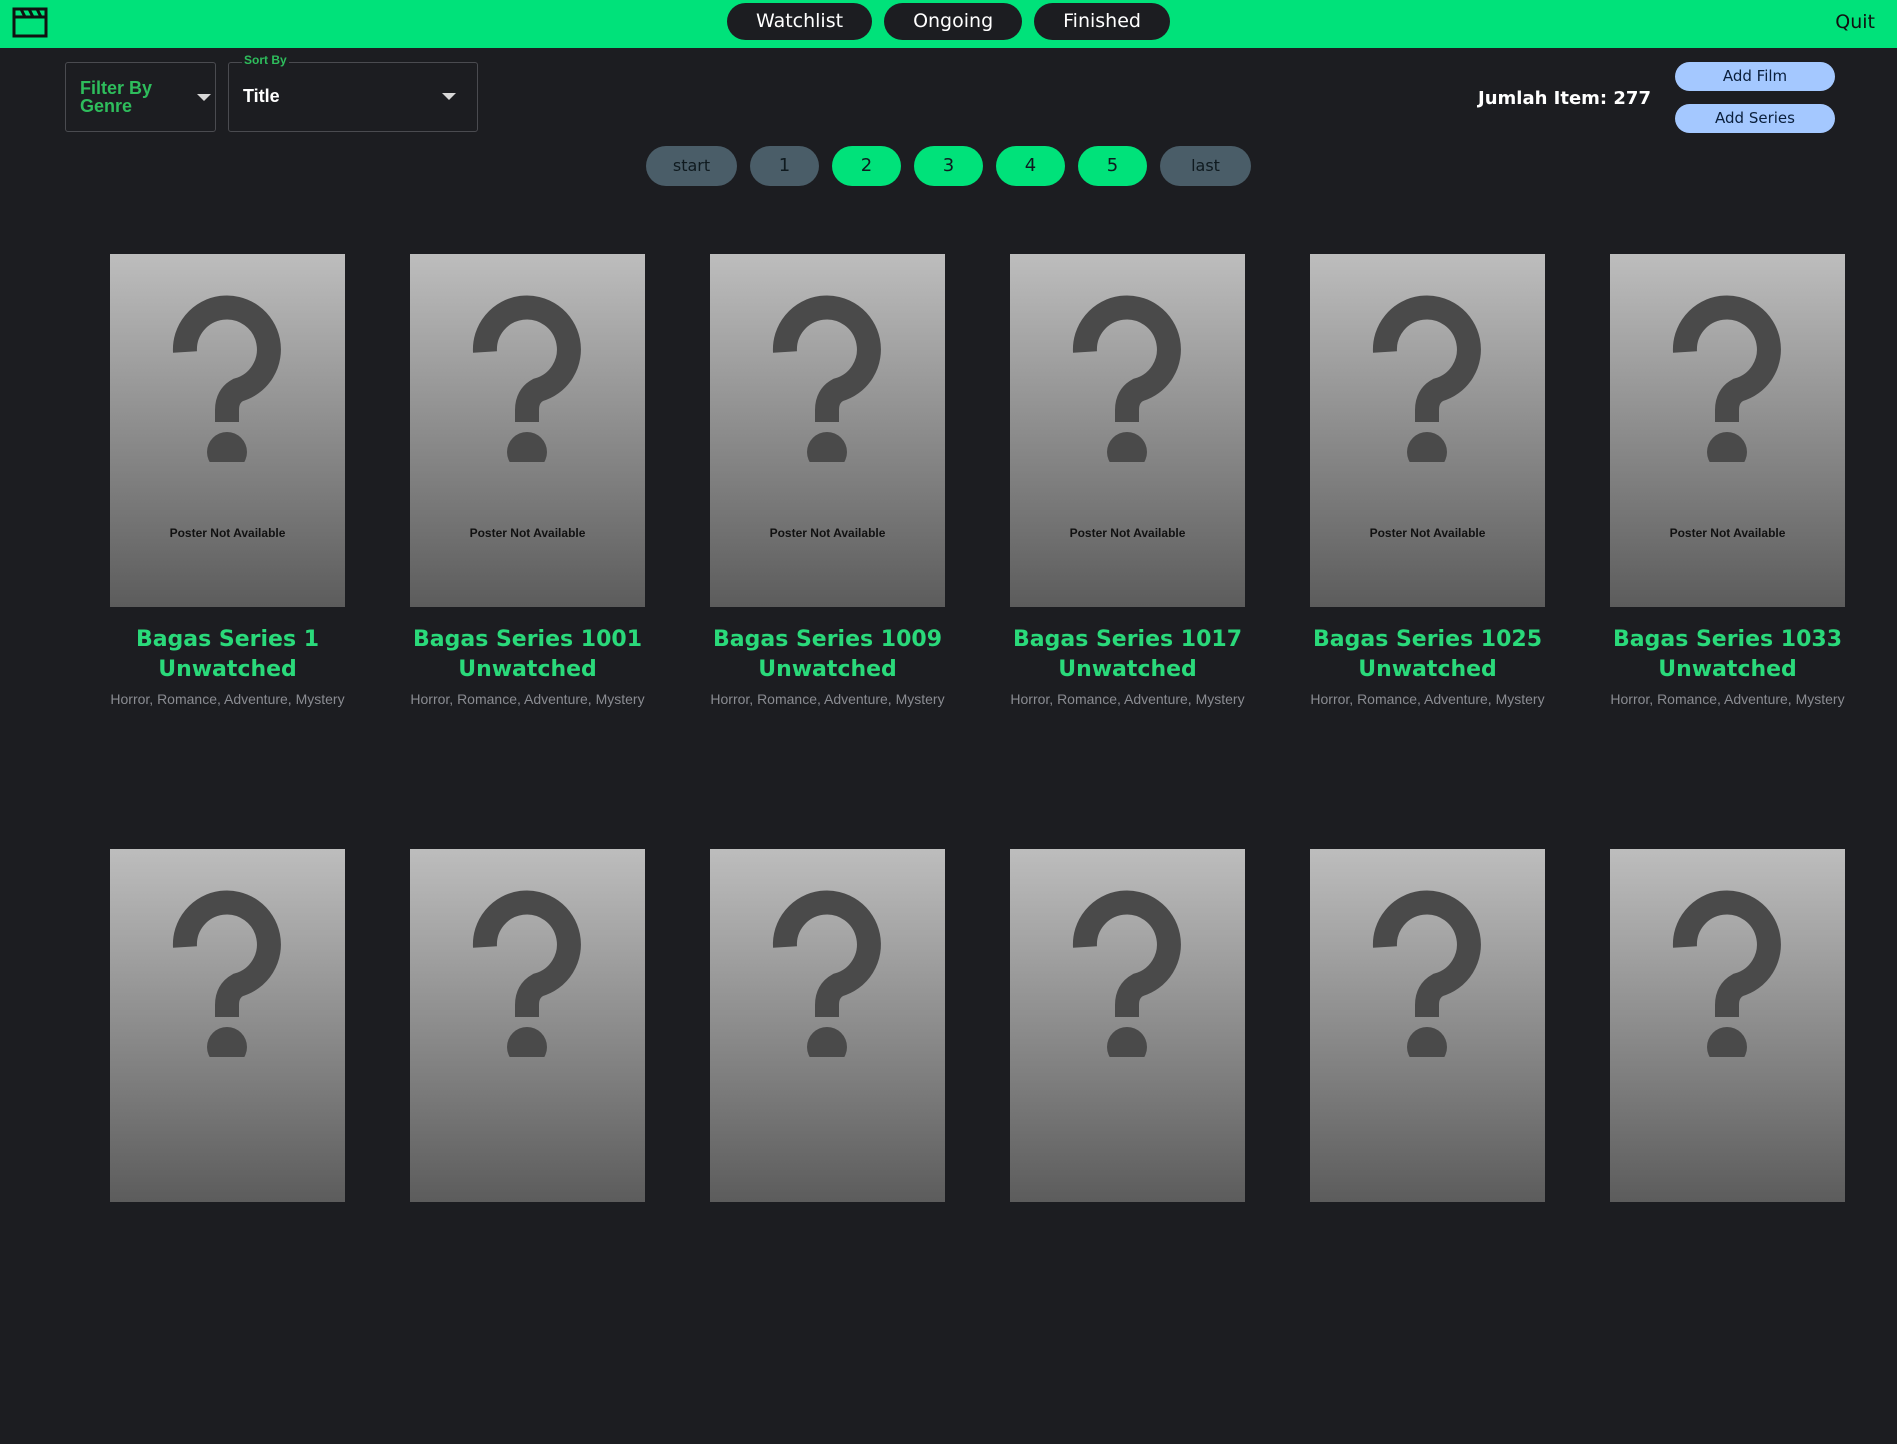 Image resolution: width=1897 pixels, height=1444 pixels. Describe the element at coordinates (1855, 22) in the screenshot. I see `quit-button: Quit` at that location.